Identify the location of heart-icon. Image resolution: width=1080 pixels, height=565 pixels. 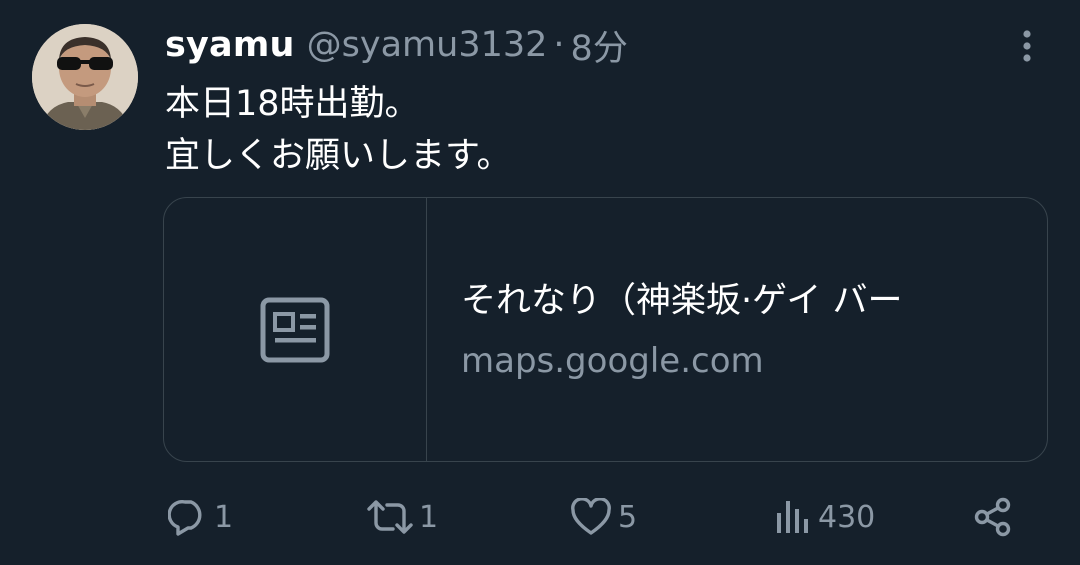
(591, 516).